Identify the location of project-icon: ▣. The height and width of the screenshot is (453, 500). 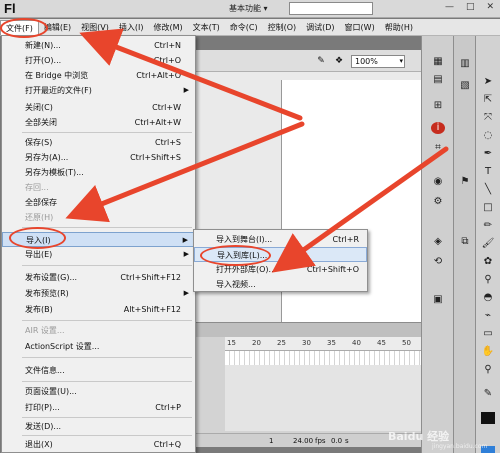
(438, 300).